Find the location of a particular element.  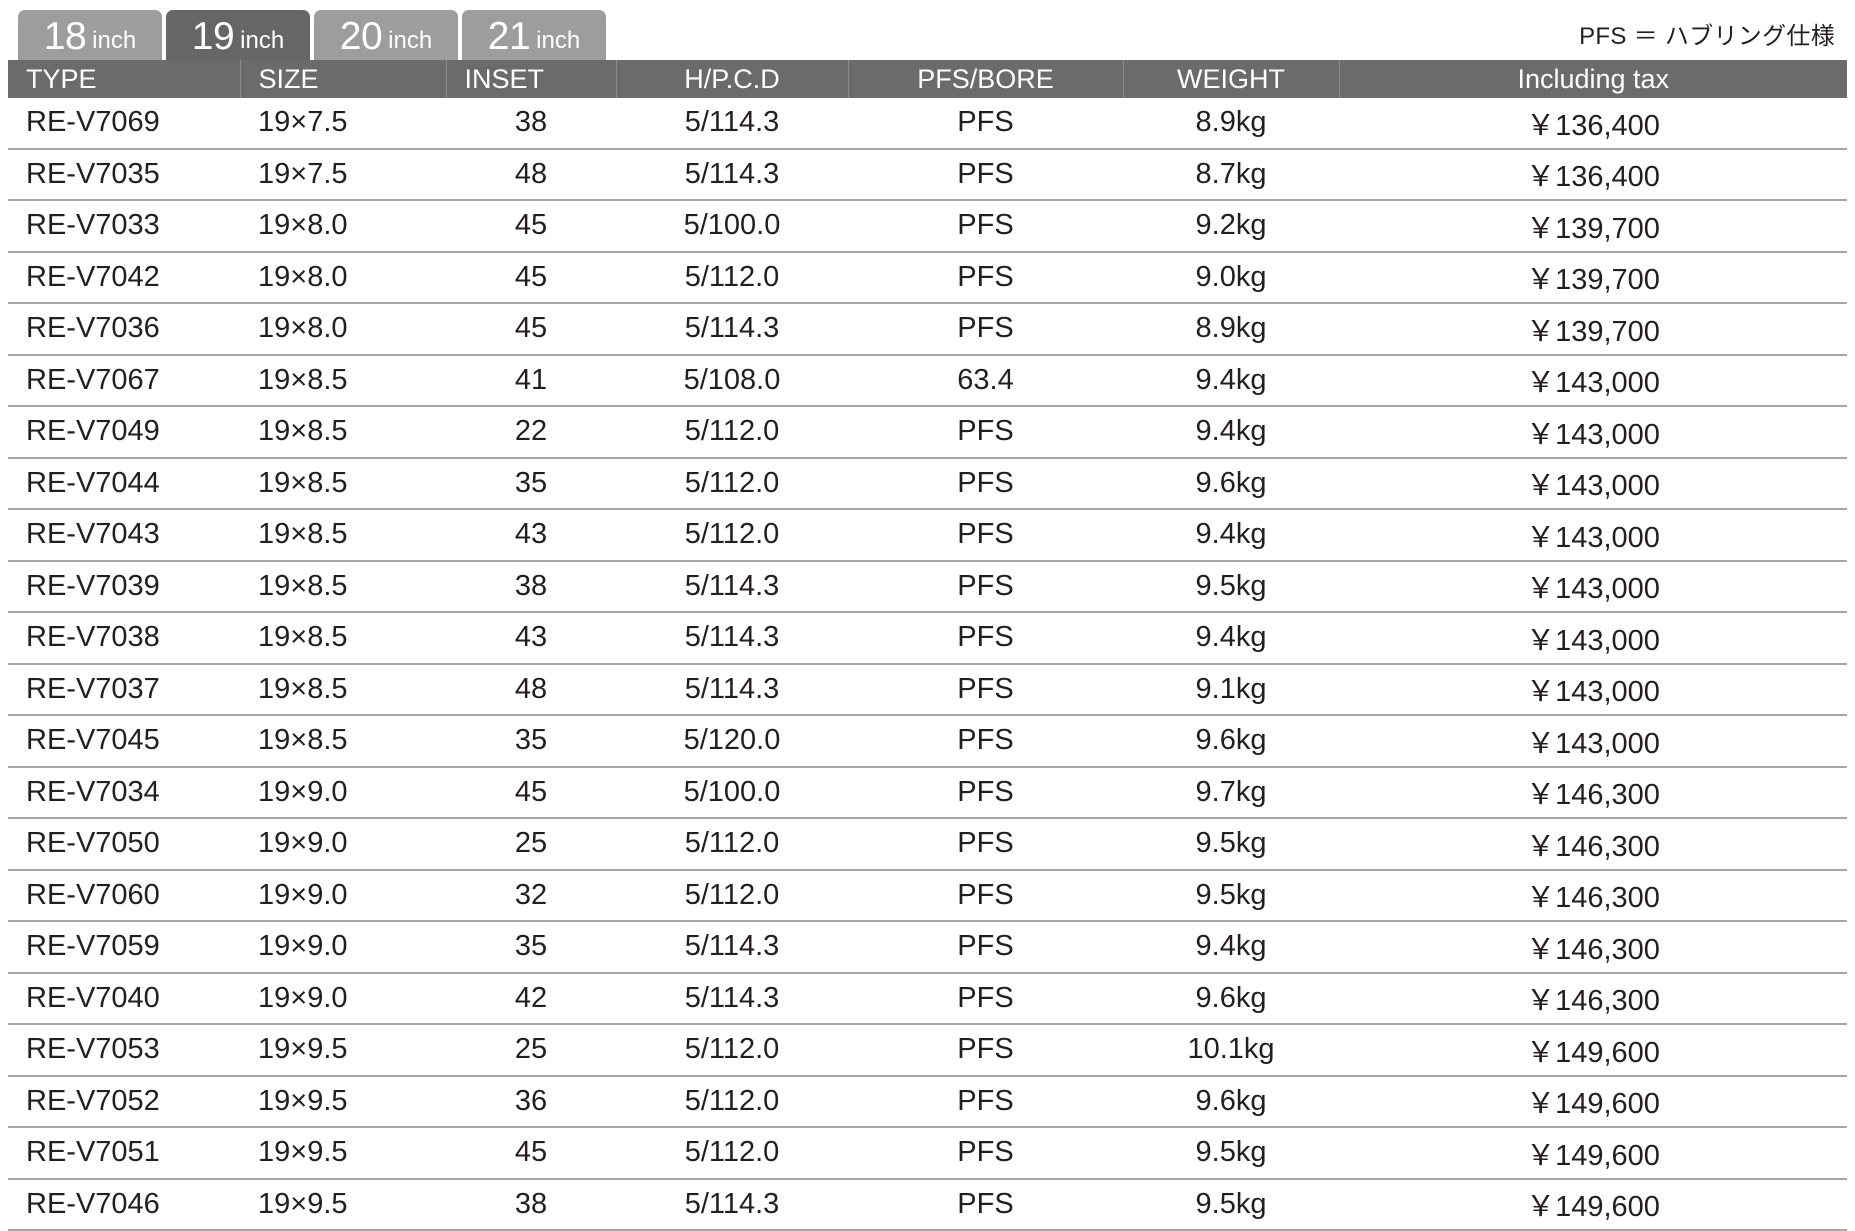

cell-type: RE-V7052 is located at coordinates (124, 1101).